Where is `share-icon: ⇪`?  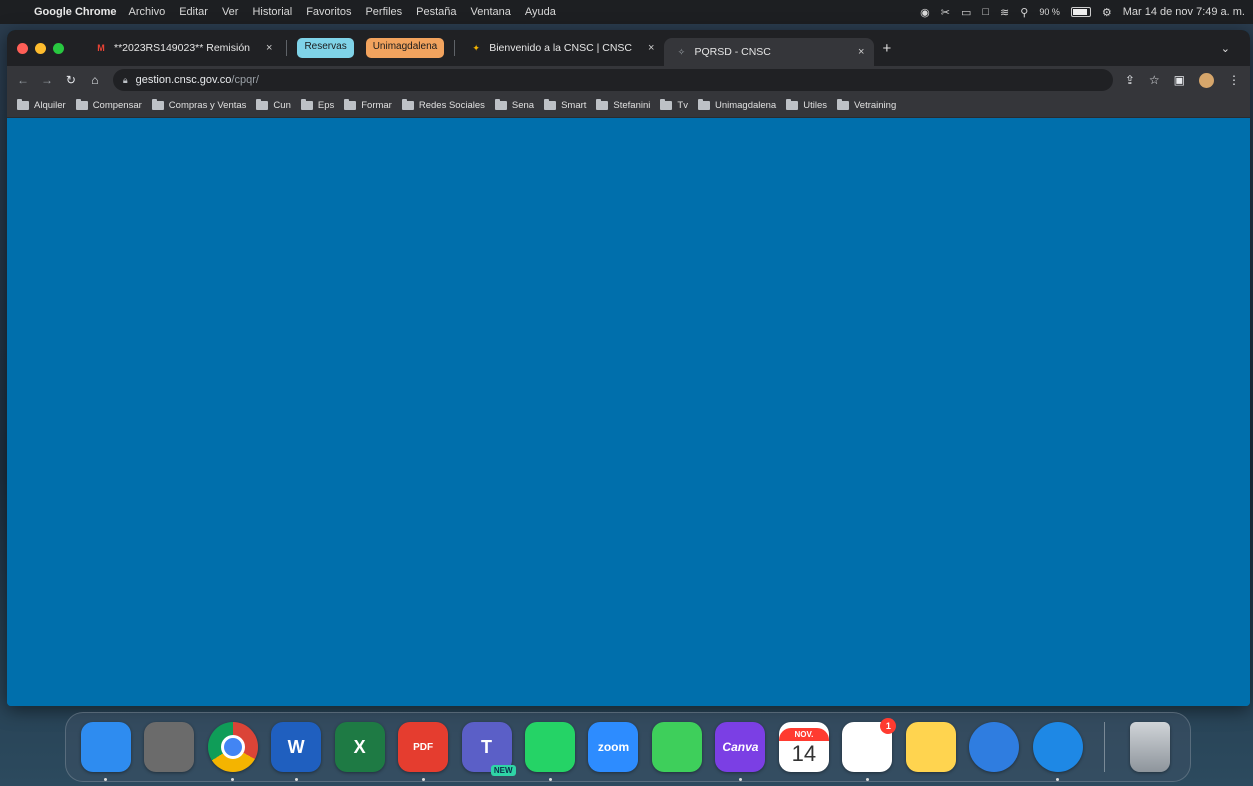
share-icon: ⇪ is located at coordinates (1130, 80).